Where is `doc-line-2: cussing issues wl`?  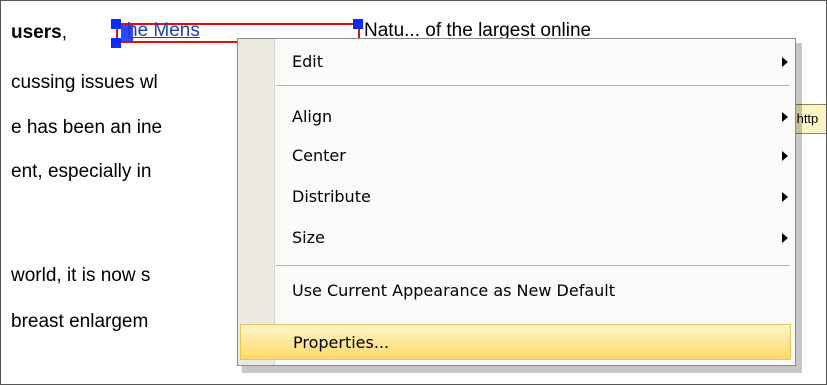
doc-line-2: cussing issues wl is located at coordinates (84, 82).